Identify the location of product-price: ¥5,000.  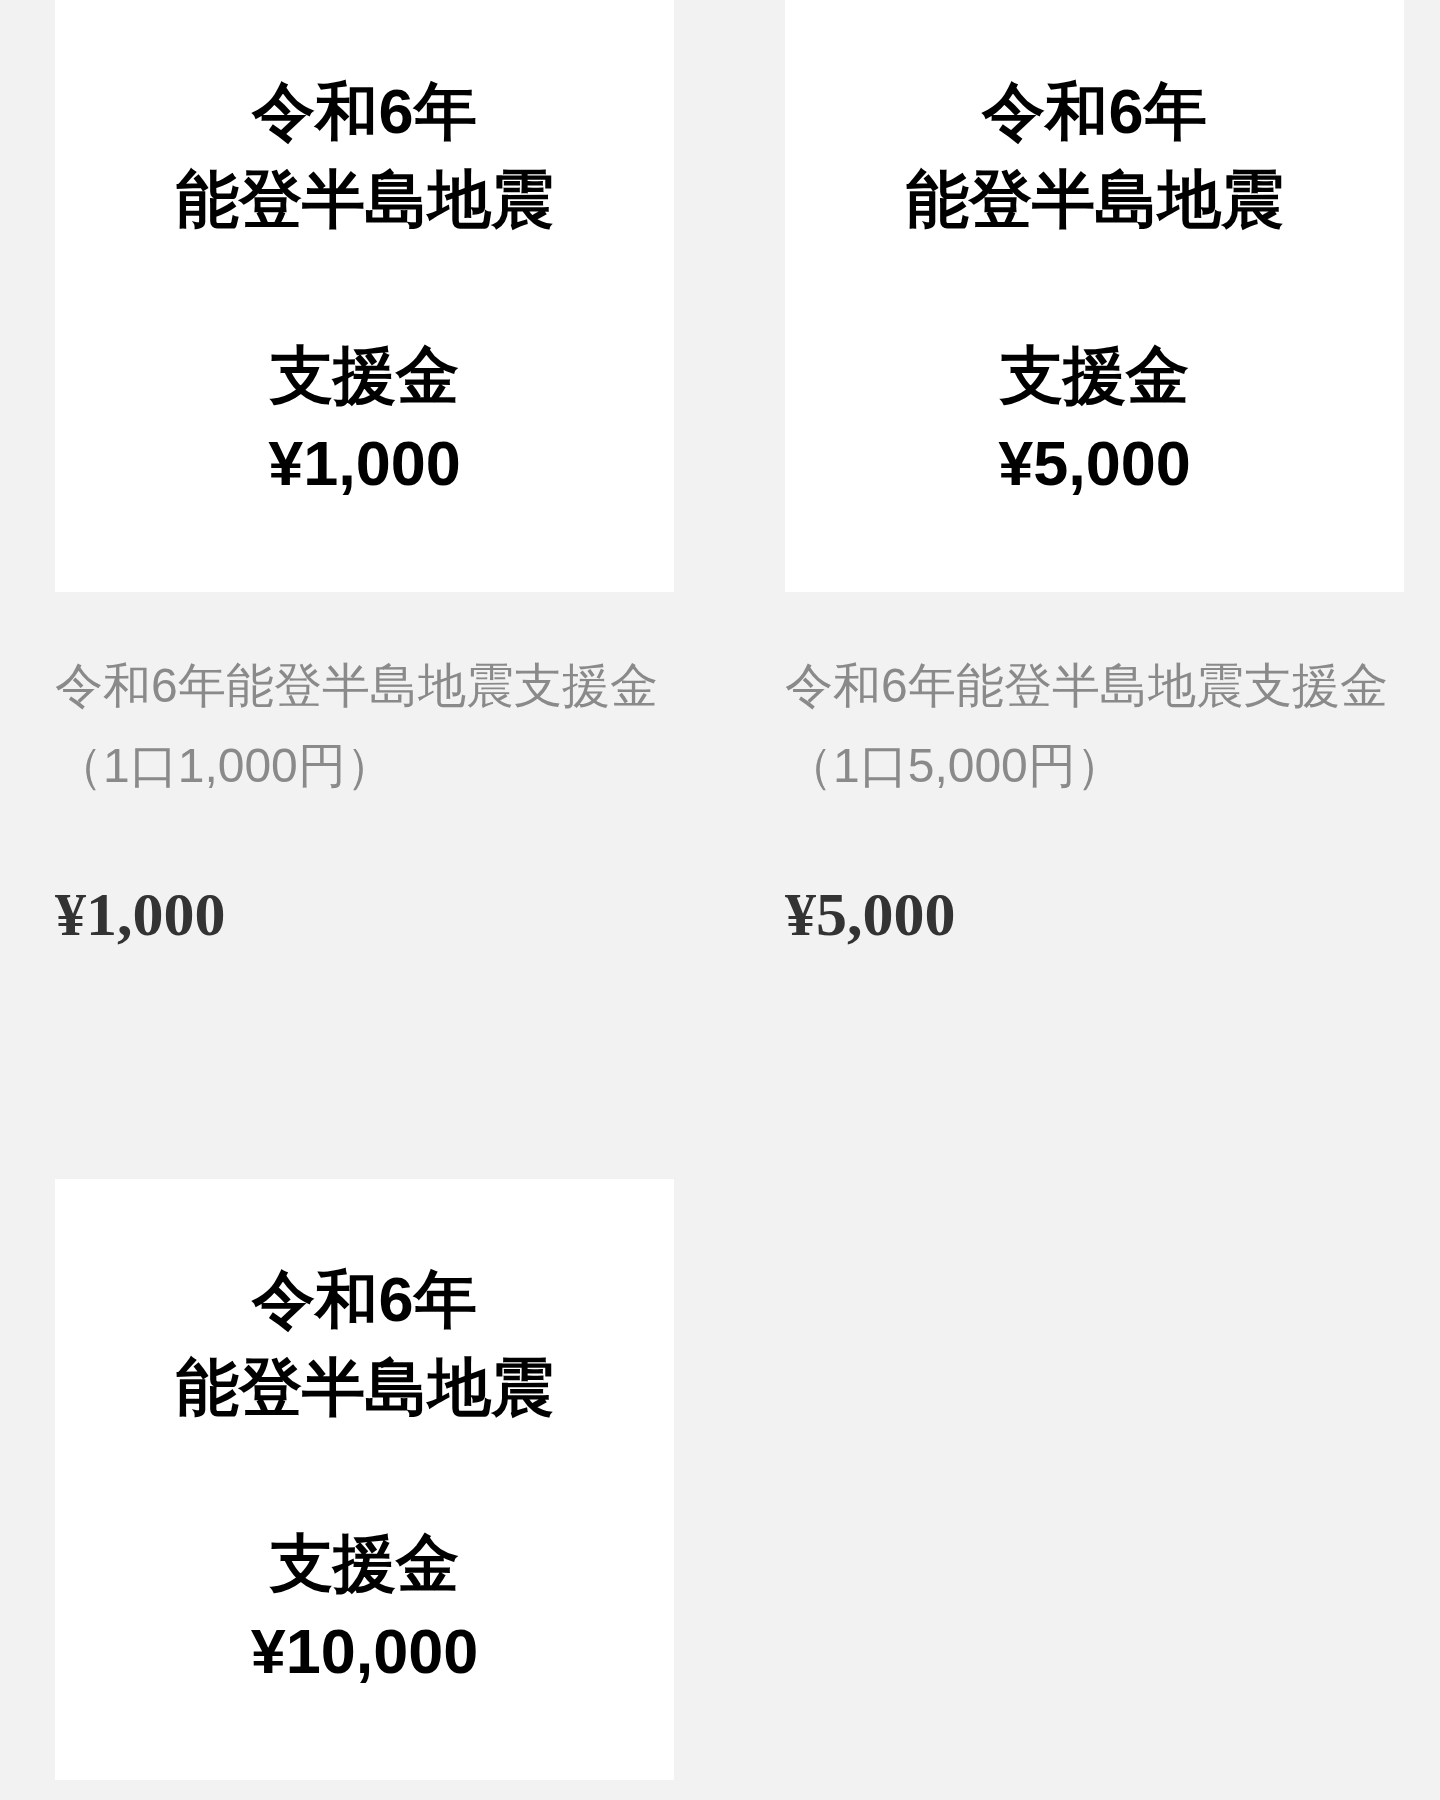
(871, 914).